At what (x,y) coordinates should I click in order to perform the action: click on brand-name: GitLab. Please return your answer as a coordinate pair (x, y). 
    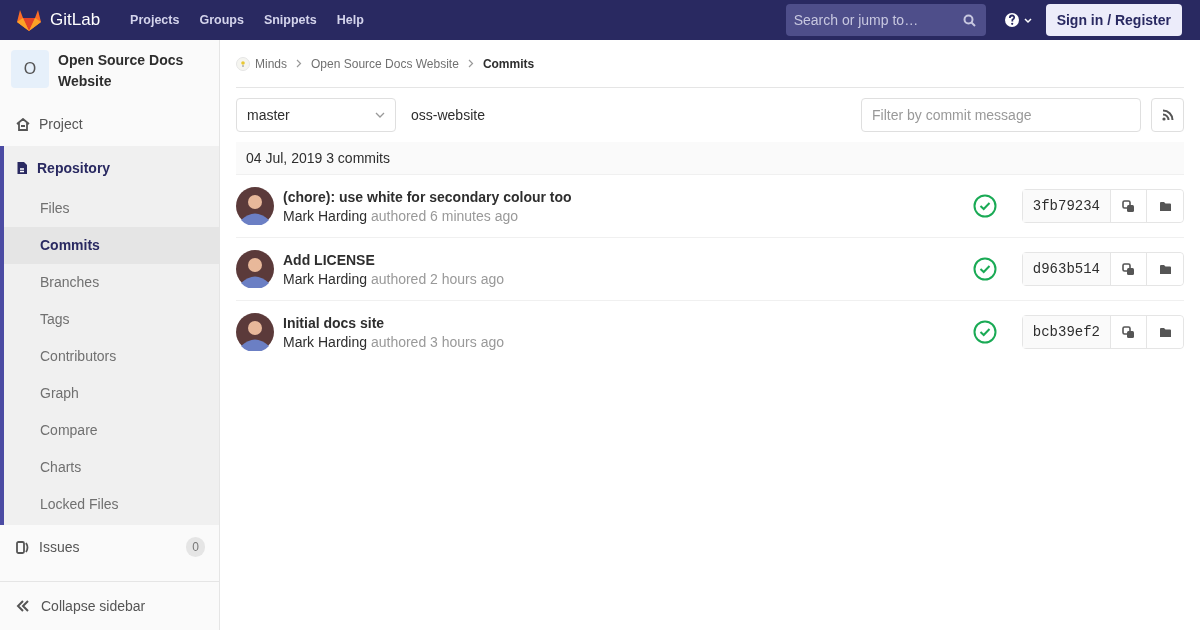
    Looking at the image, I should click on (75, 20).